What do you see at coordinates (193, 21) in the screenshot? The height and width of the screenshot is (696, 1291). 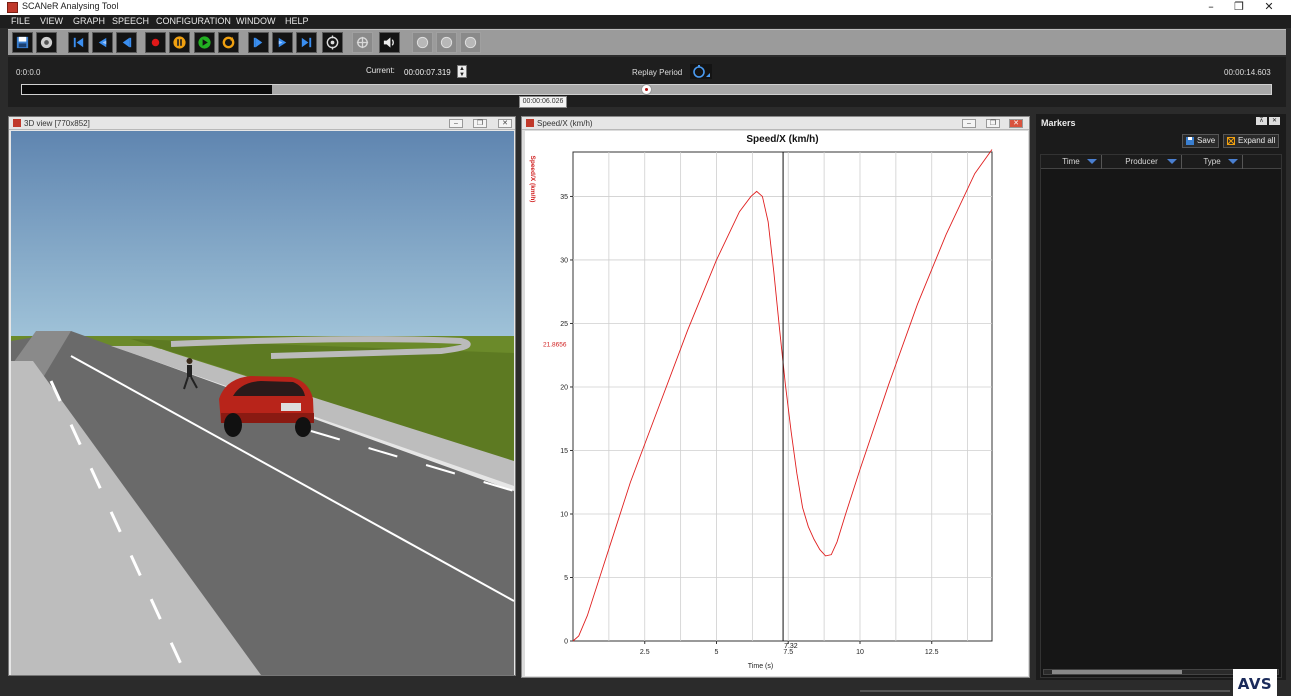 I see `menu-configuration: CONFIGURATION` at bounding box center [193, 21].